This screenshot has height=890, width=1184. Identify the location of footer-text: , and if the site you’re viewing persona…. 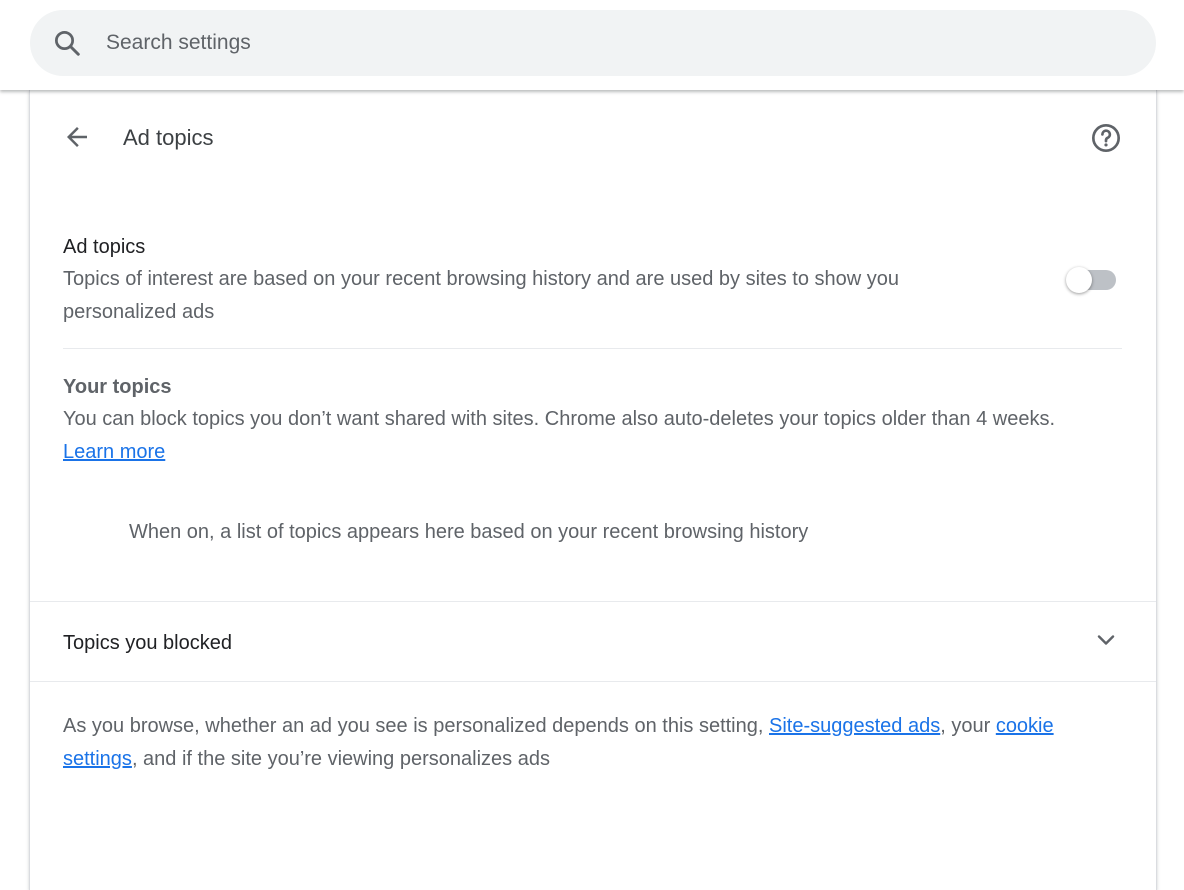
(340, 759).